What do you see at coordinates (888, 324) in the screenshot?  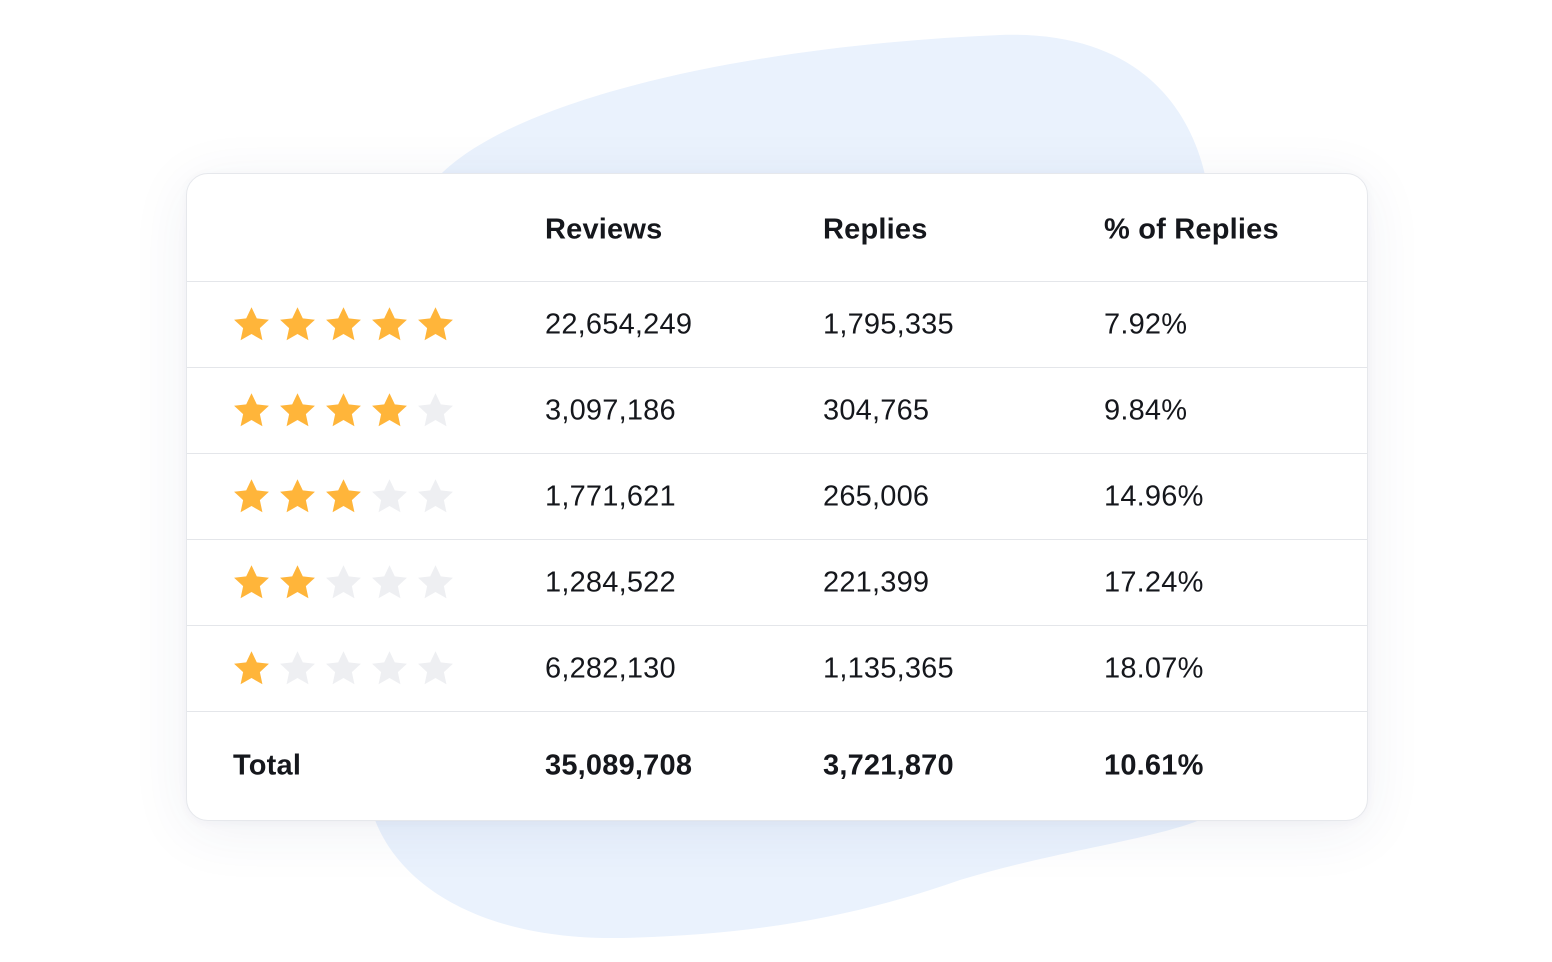 I see `replies-value: 1,795,335` at bounding box center [888, 324].